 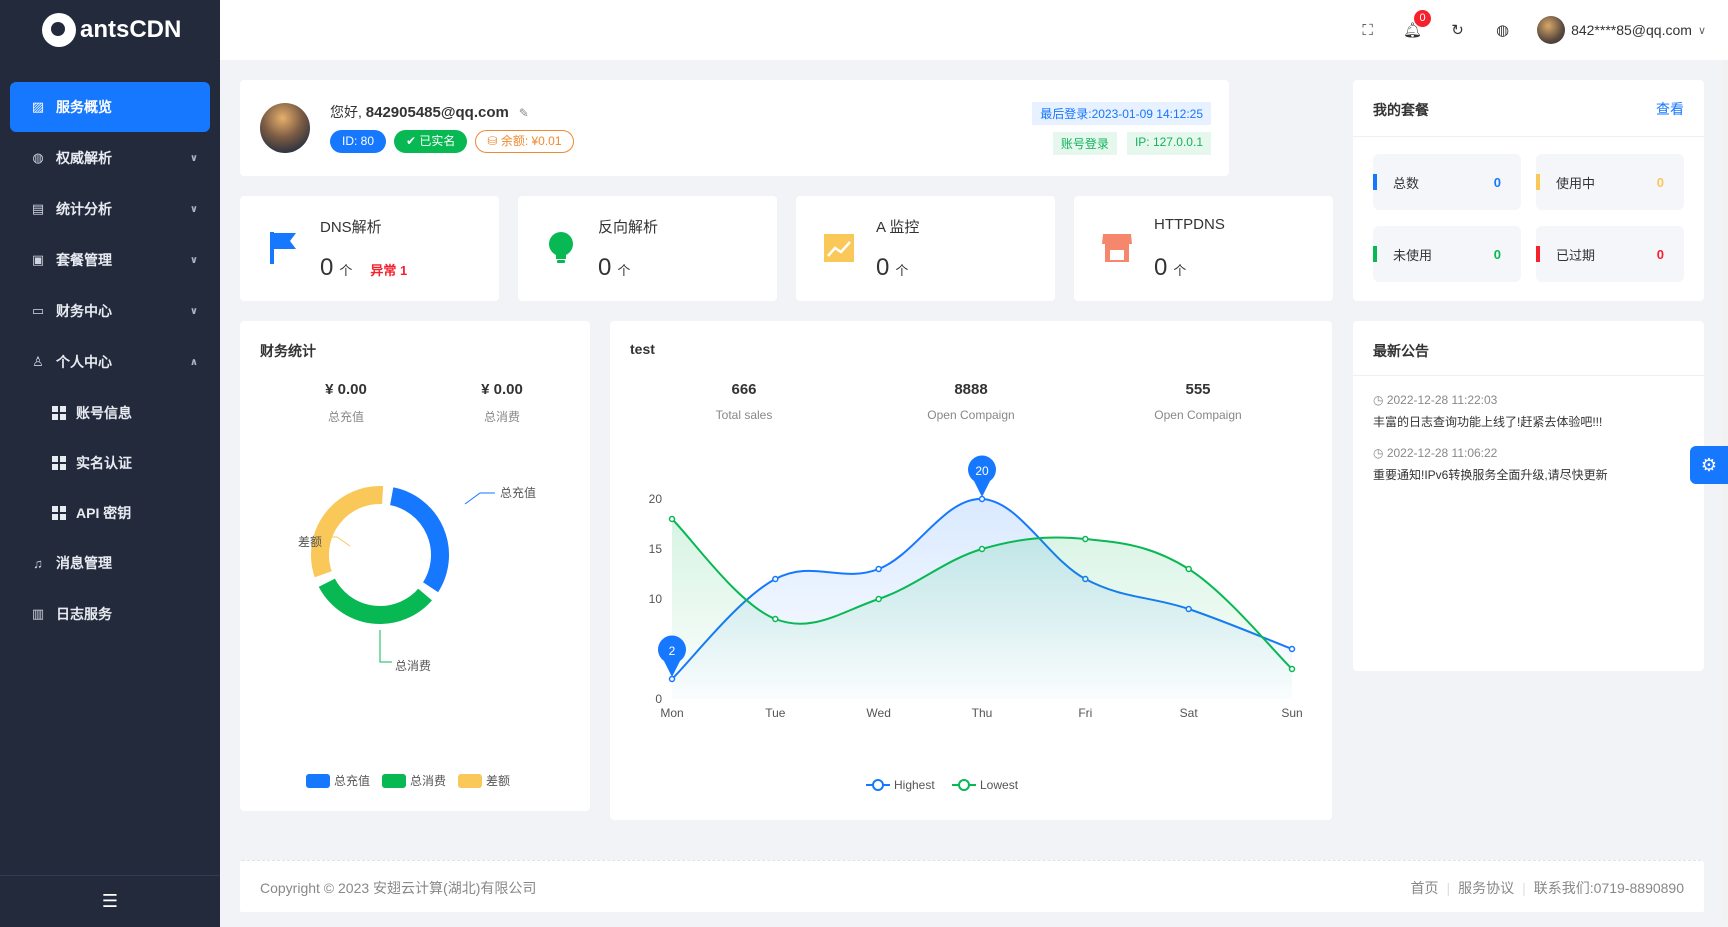 What do you see at coordinates (561, 247) in the screenshot?
I see `bulb-icon` at bounding box center [561, 247].